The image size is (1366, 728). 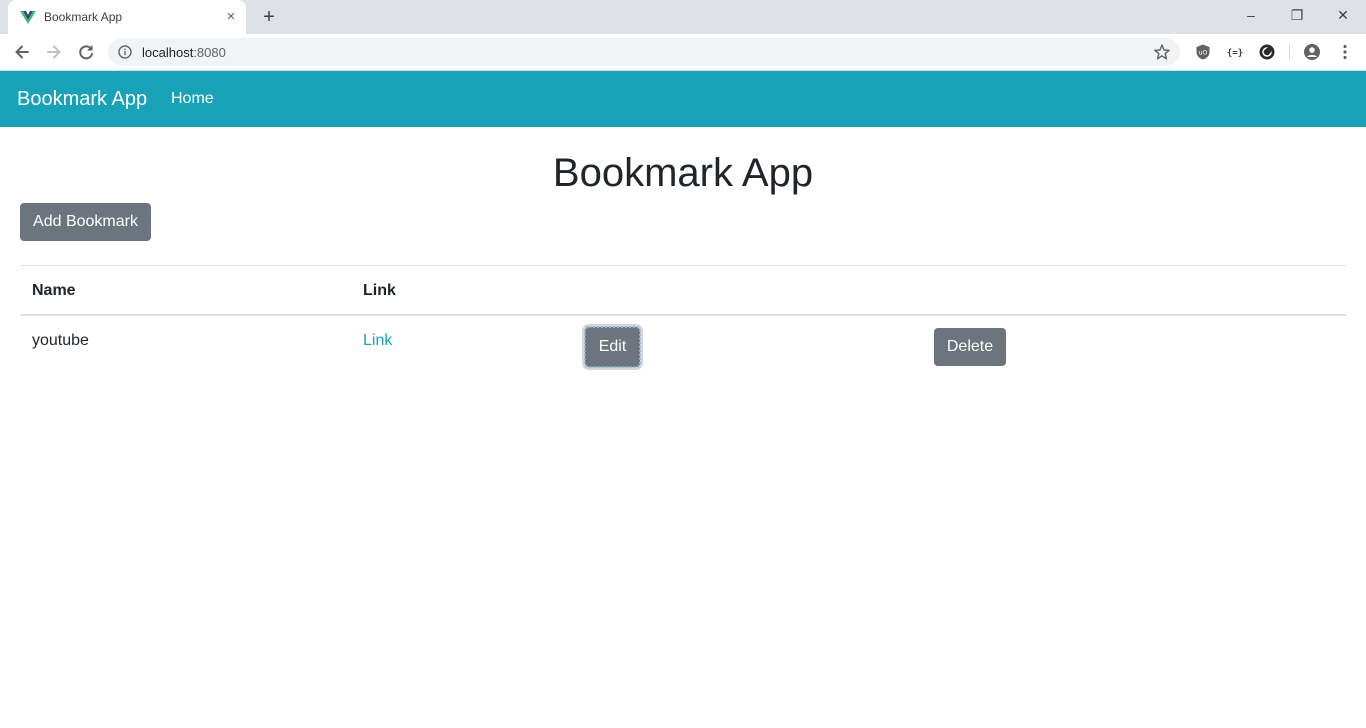 What do you see at coordinates (192, 99) in the screenshot?
I see `nav-link-home: Home` at bounding box center [192, 99].